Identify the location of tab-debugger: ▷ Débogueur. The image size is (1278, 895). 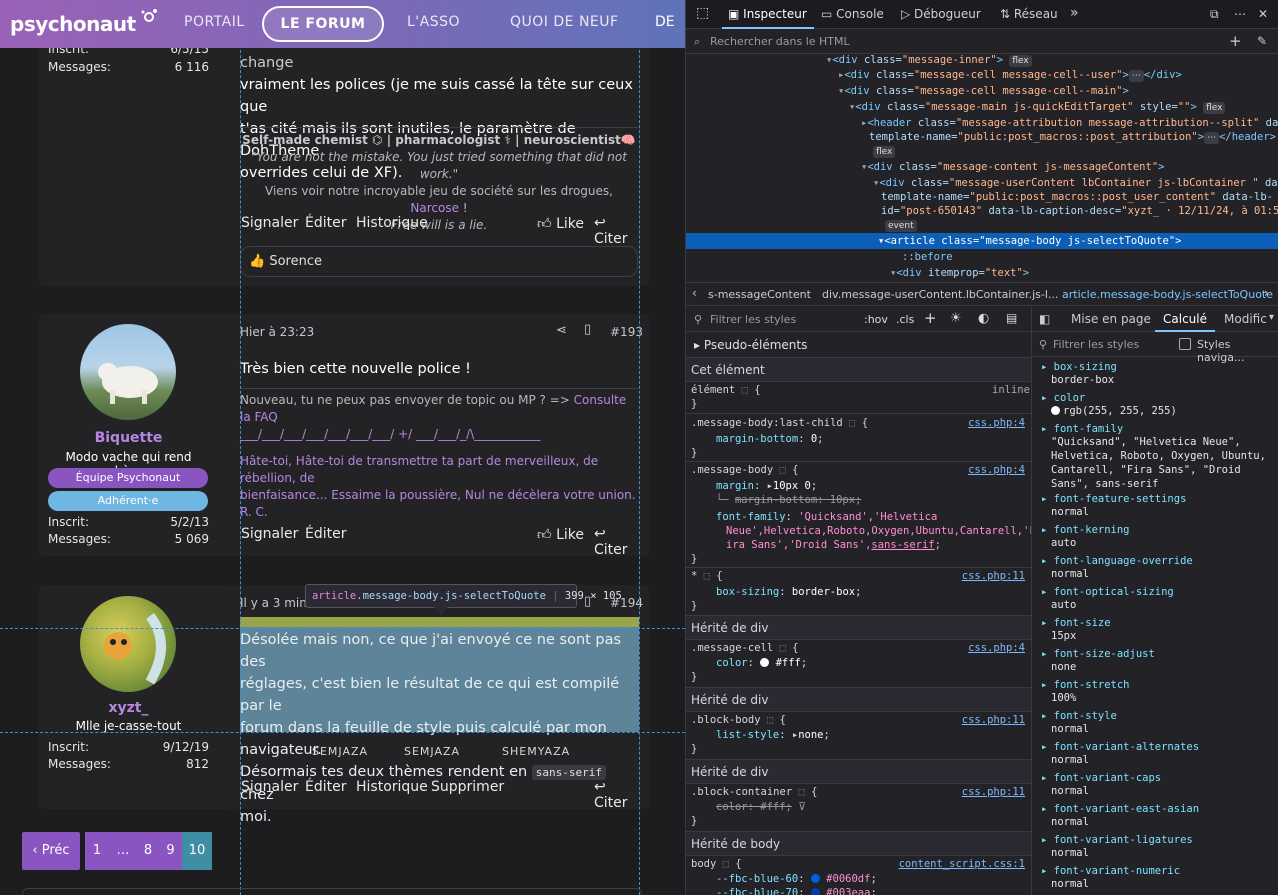
(941, 14).